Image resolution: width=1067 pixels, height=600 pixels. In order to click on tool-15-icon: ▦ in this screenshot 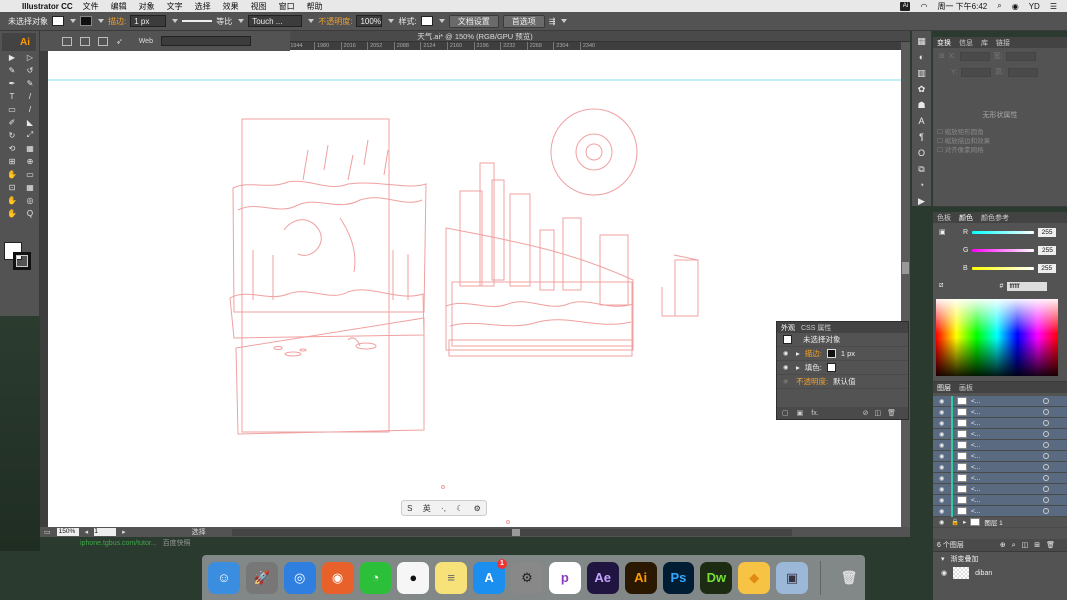, I will do `click(30, 148)`.